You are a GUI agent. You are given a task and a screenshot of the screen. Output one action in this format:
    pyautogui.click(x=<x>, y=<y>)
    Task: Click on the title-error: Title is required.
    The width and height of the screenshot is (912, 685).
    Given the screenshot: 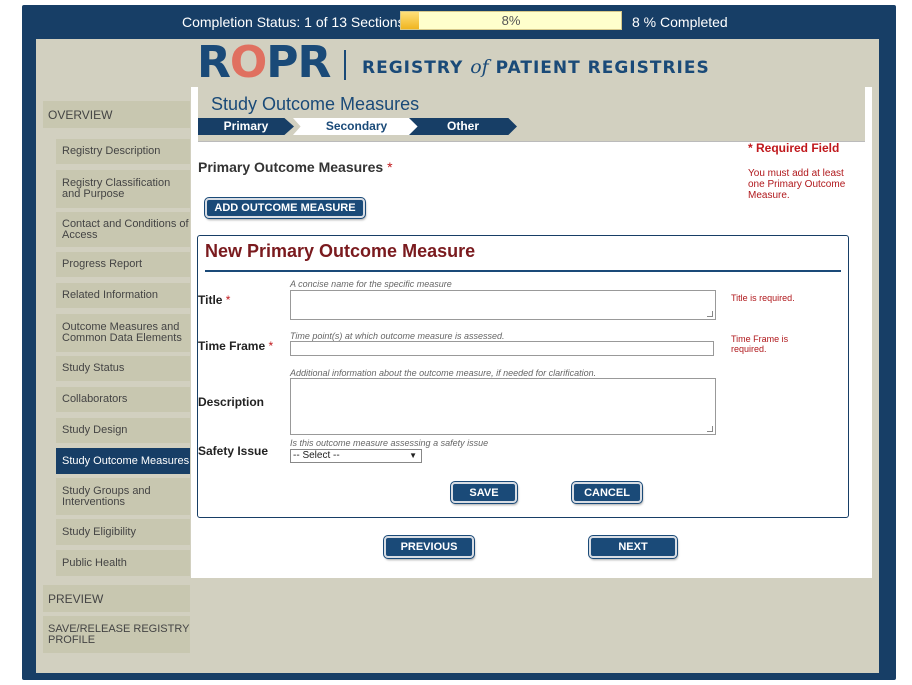 What is the action you would take?
    pyautogui.click(x=763, y=298)
    